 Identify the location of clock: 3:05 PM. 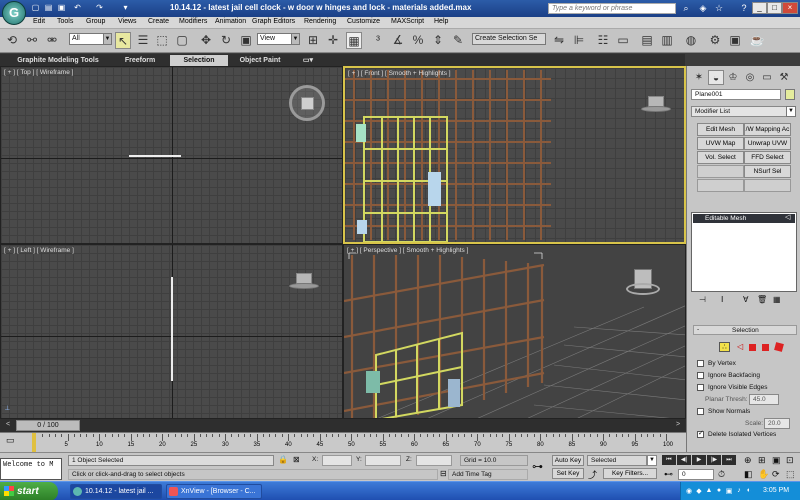
(776, 490).